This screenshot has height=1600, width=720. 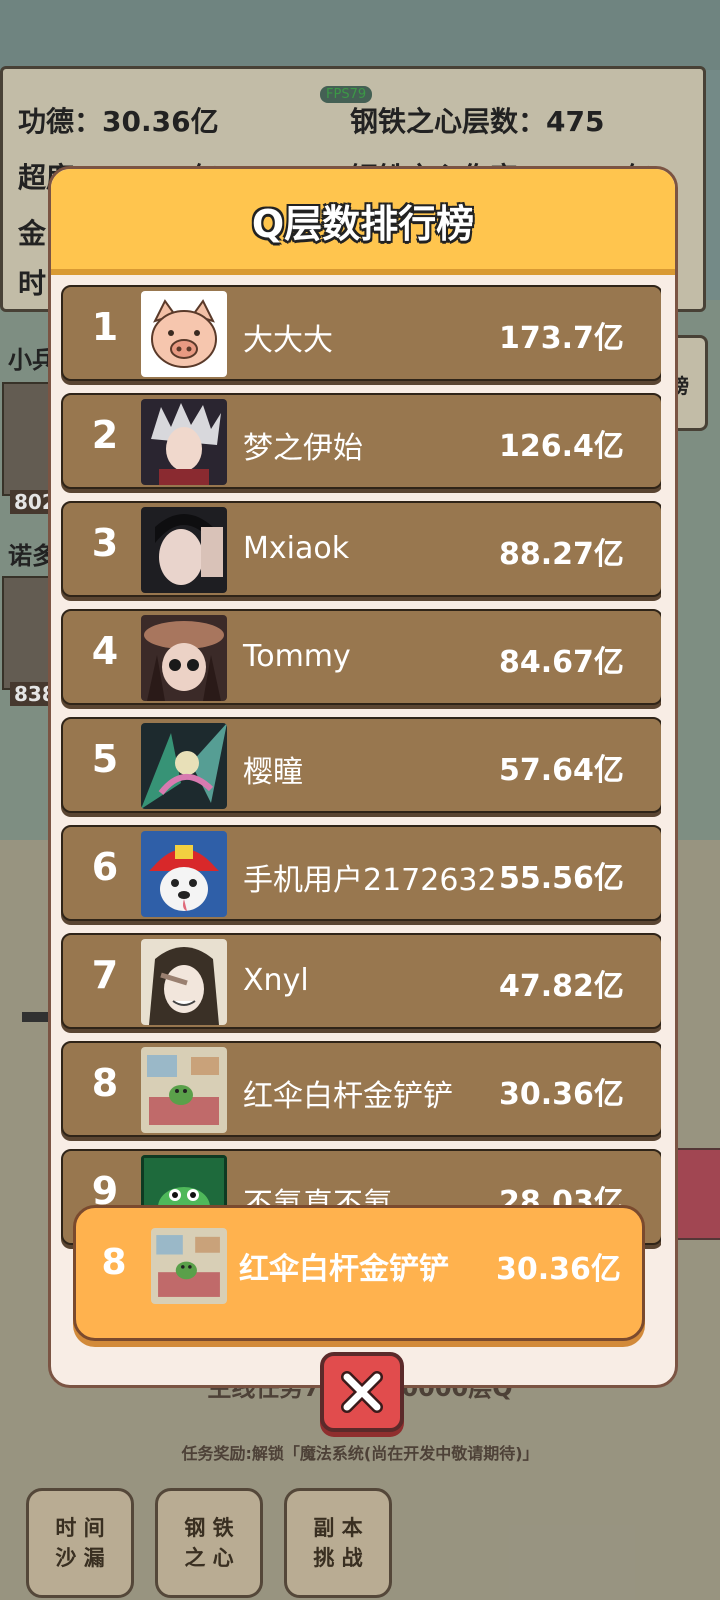 I want to click on my-rank-row: 8 红伞白杆金铲铲 30.36亿, so click(x=359, y=1273).